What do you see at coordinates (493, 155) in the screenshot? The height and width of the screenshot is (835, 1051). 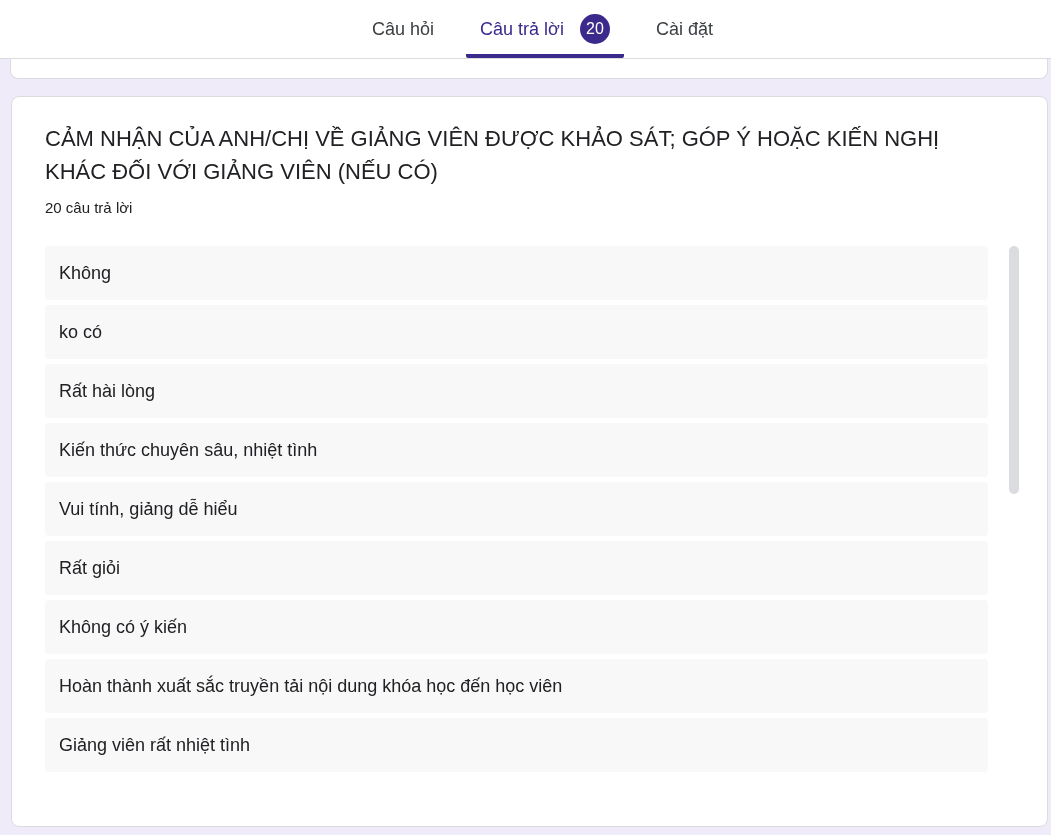 I see `question-title: CẢM NHẬN CỦA ANH/CHỊ VỀ GIẢNG VIÊN ĐƯỢC KHẢO SÁT; GÓP Ý HOẶC KIẾN NGHỊ KHÁC ĐỐI VỚI GIẢNG VIÊN (NẾU CÓ)` at bounding box center [493, 155].